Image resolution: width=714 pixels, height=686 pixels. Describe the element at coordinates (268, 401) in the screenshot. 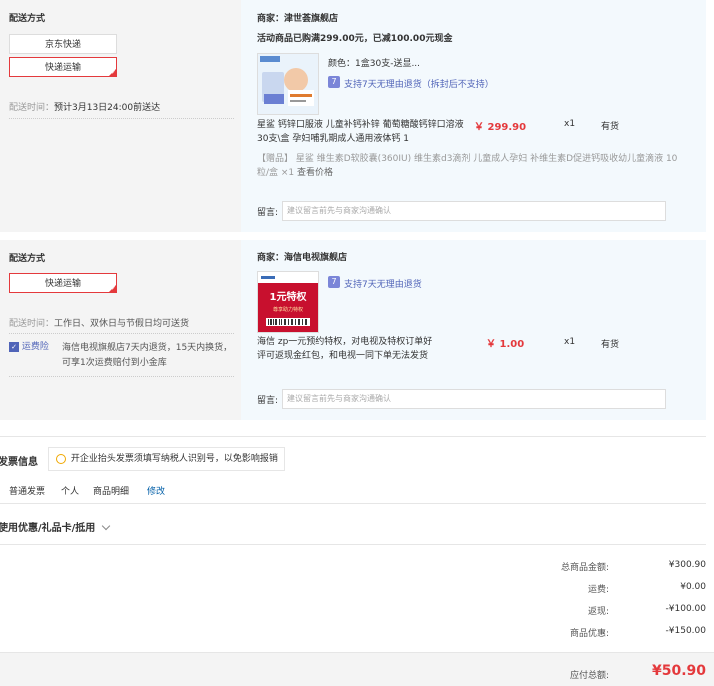

I see `message-label-2: 留言:` at that location.